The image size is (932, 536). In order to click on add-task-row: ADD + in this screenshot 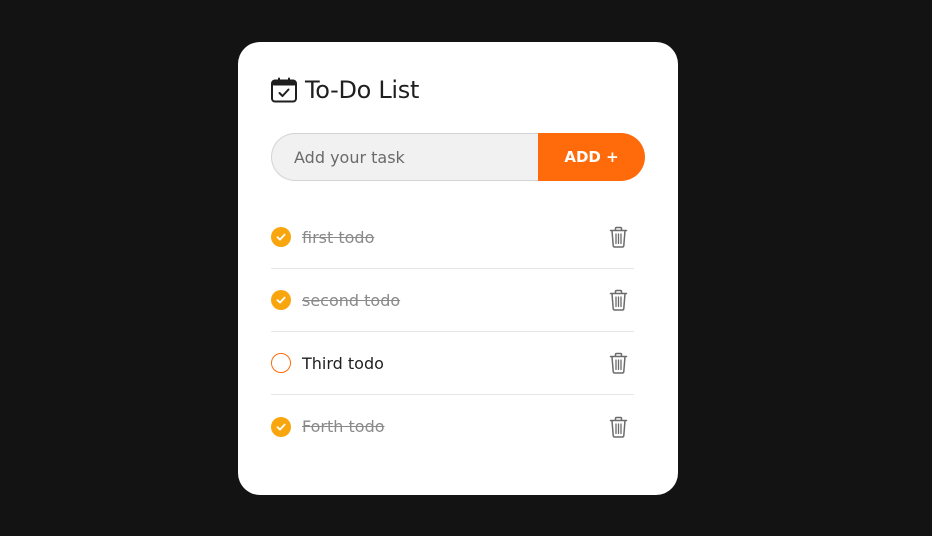, I will do `click(458, 157)`.